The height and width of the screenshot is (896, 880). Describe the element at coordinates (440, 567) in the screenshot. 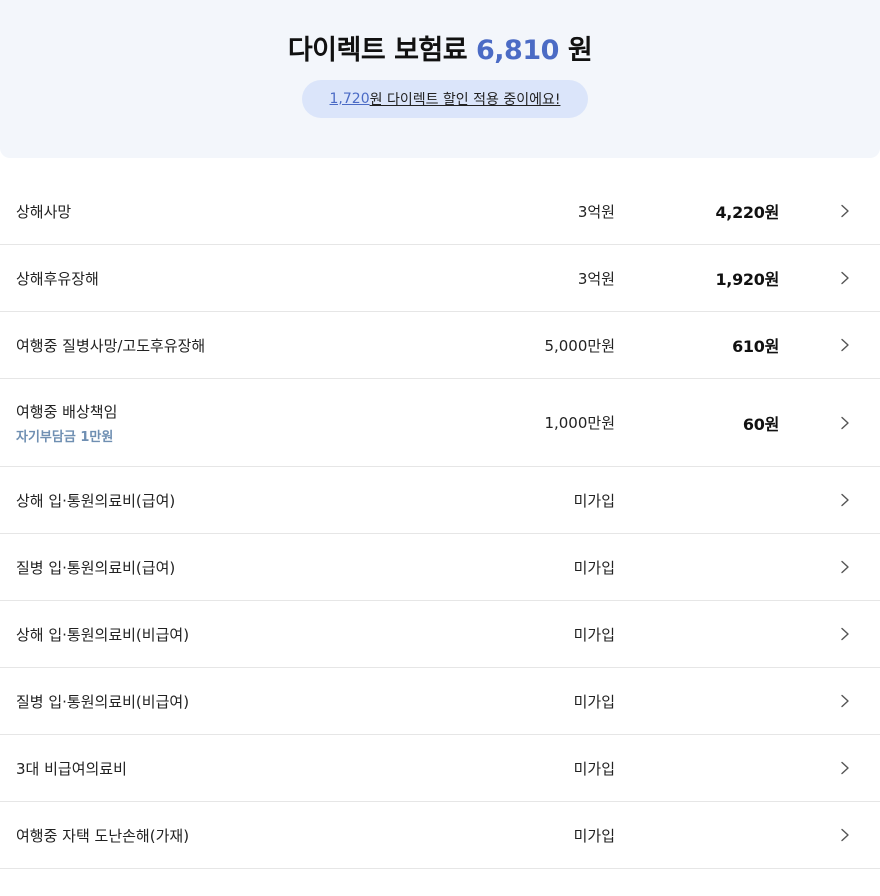

I see `coverage-row: 질병 입·통원의료비(급여) 미가입` at that location.